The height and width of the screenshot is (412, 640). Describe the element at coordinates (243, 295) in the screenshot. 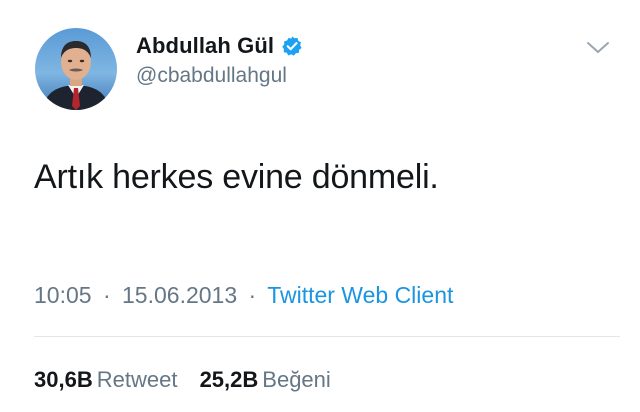

I see `tweet-meta: 10:05 · 15.06.2013 · Twitter Web Client` at that location.